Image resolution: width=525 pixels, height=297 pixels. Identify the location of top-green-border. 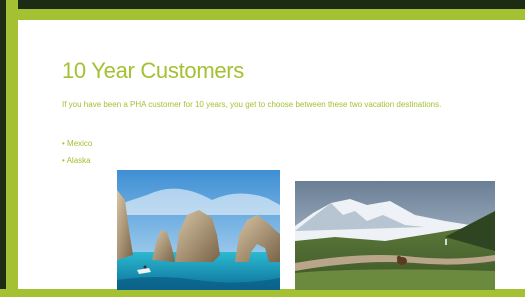
(262, 14).